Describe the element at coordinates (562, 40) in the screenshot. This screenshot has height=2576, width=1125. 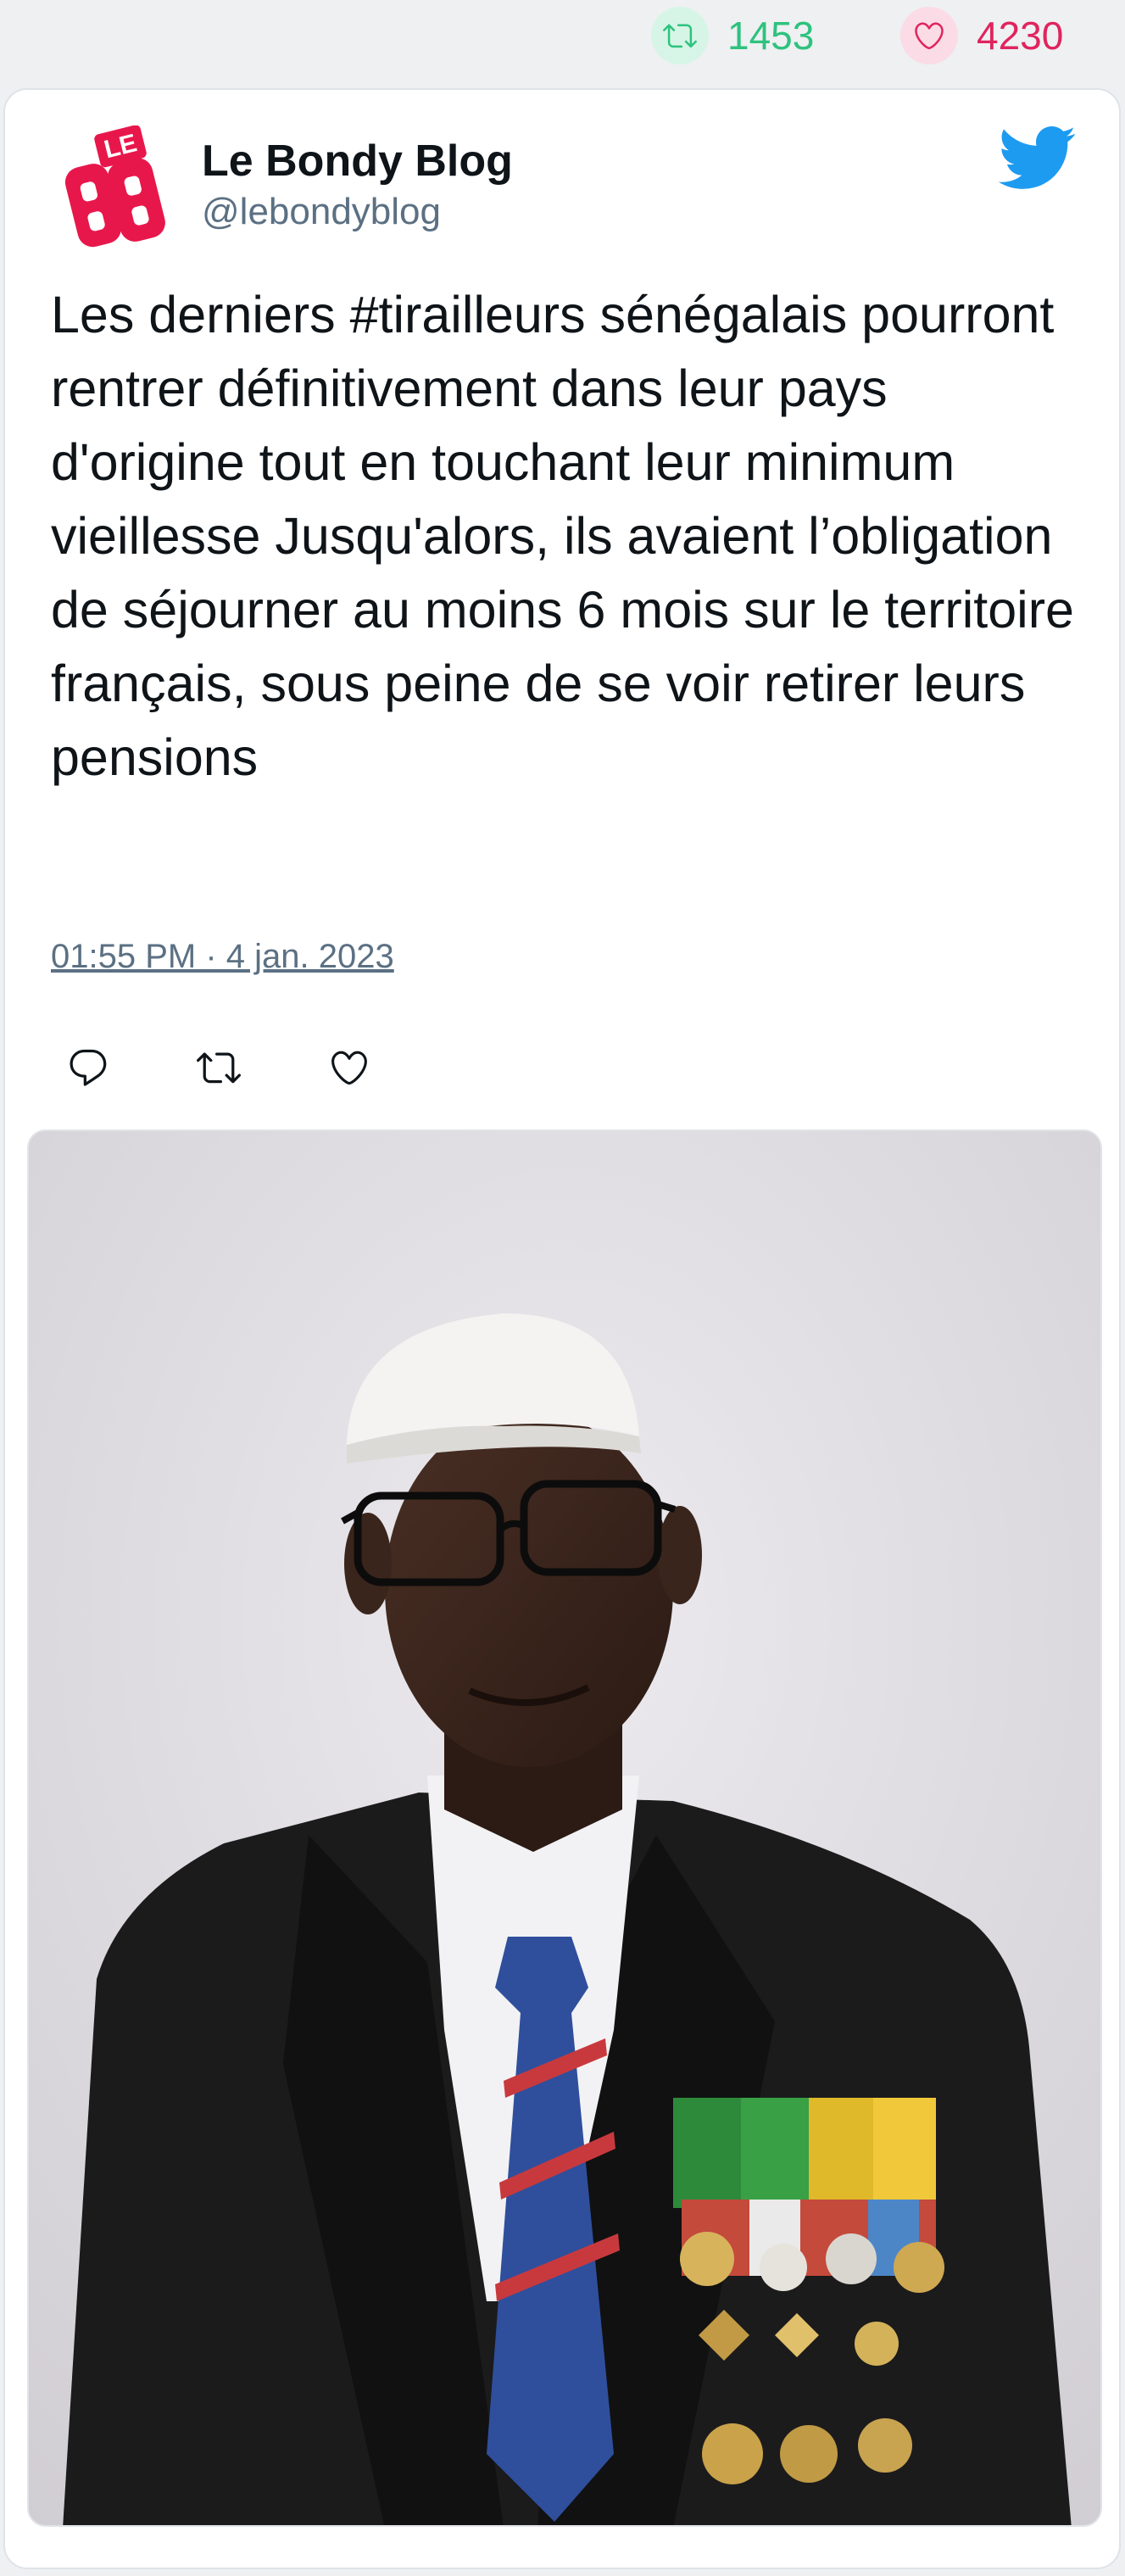
I see `engagement-bar: 1453 4230` at that location.